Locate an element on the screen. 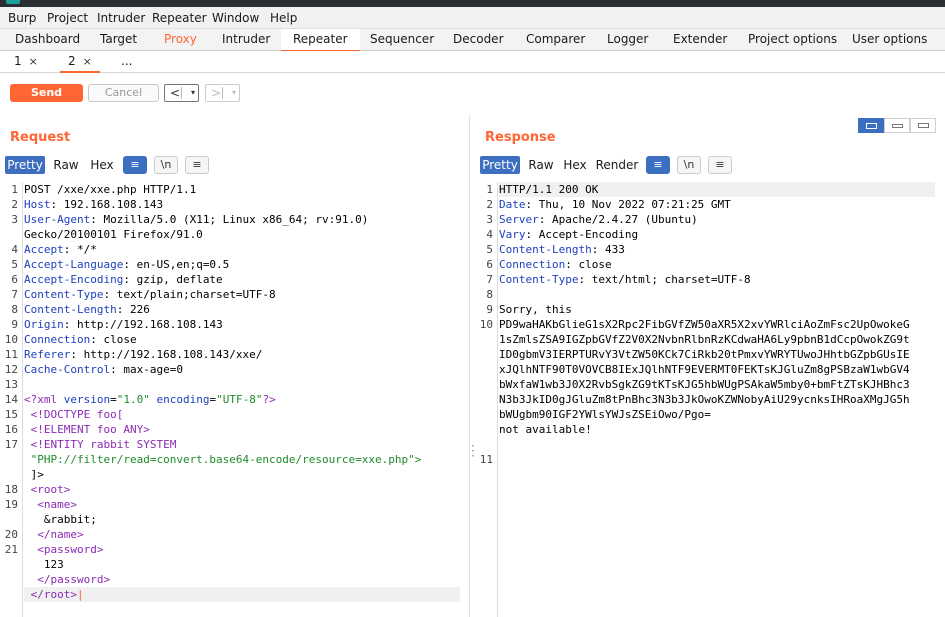 The image size is (945, 617). response-tab-render: Render is located at coordinates (617, 165).